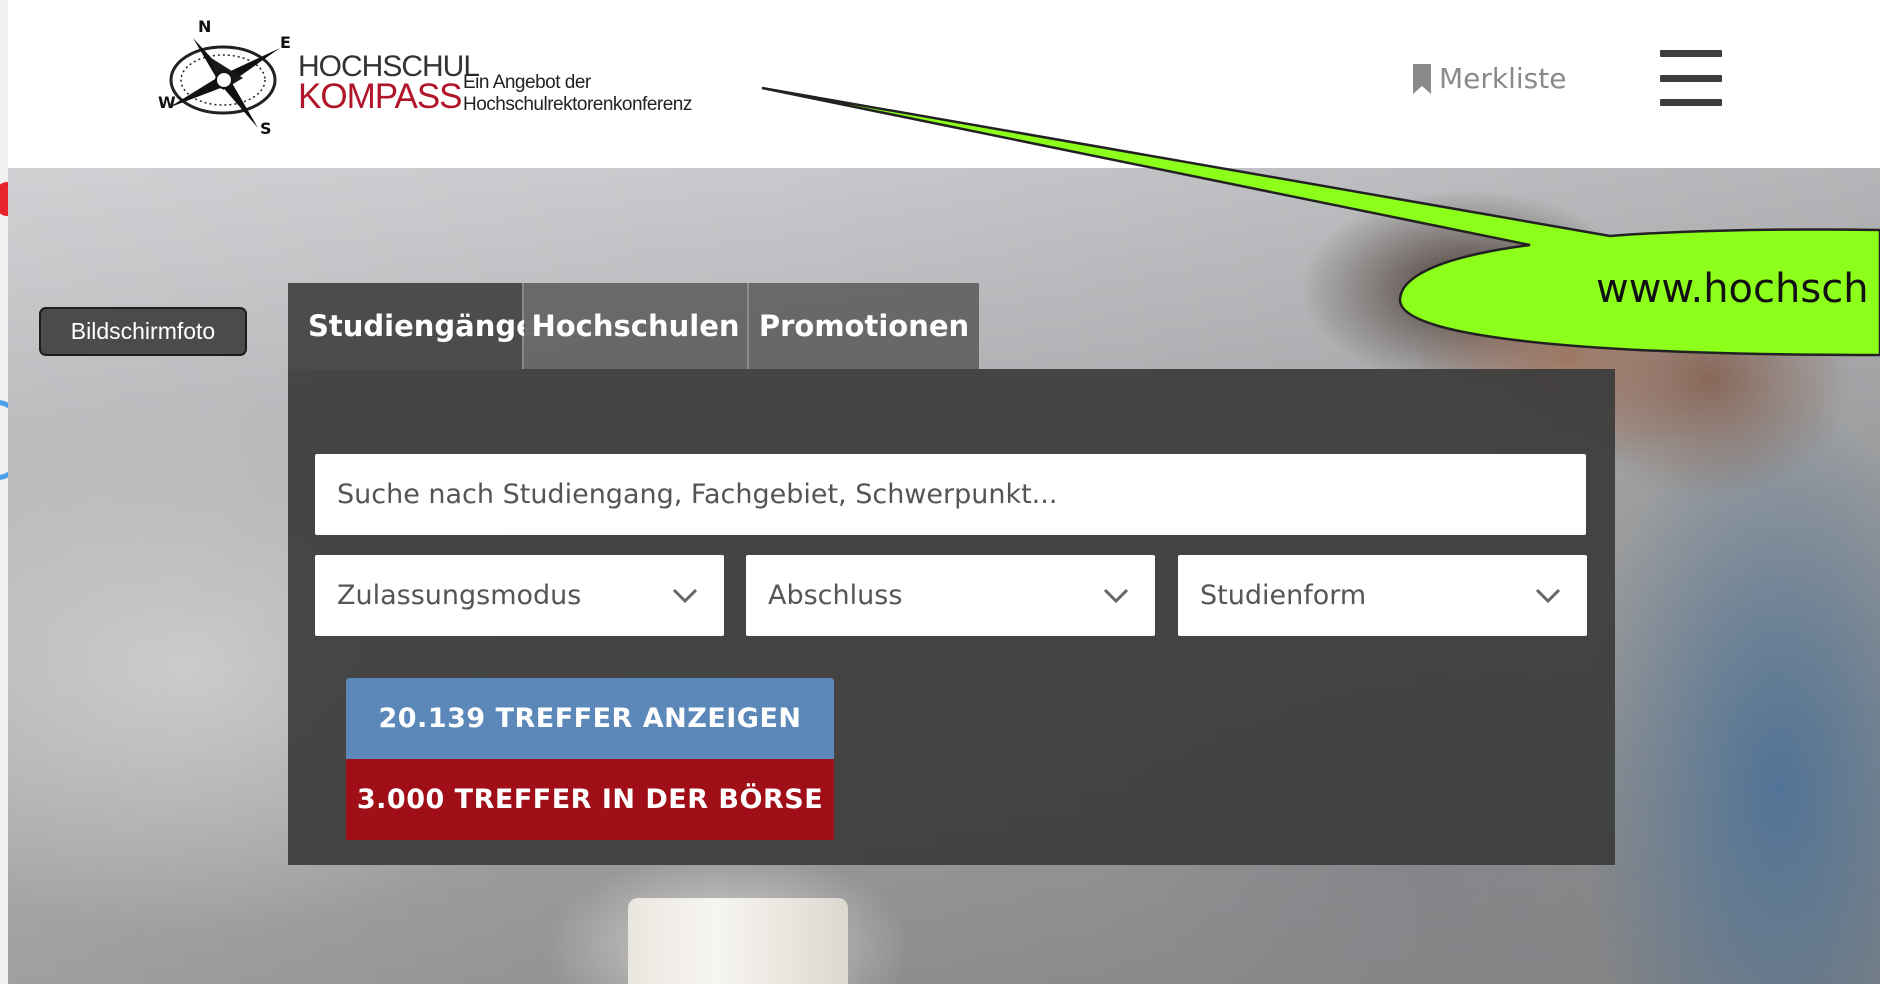 Image resolution: width=1880 pixels, height=984 pixels. I want to click on select-label: Abschluss, so click(835, 595).